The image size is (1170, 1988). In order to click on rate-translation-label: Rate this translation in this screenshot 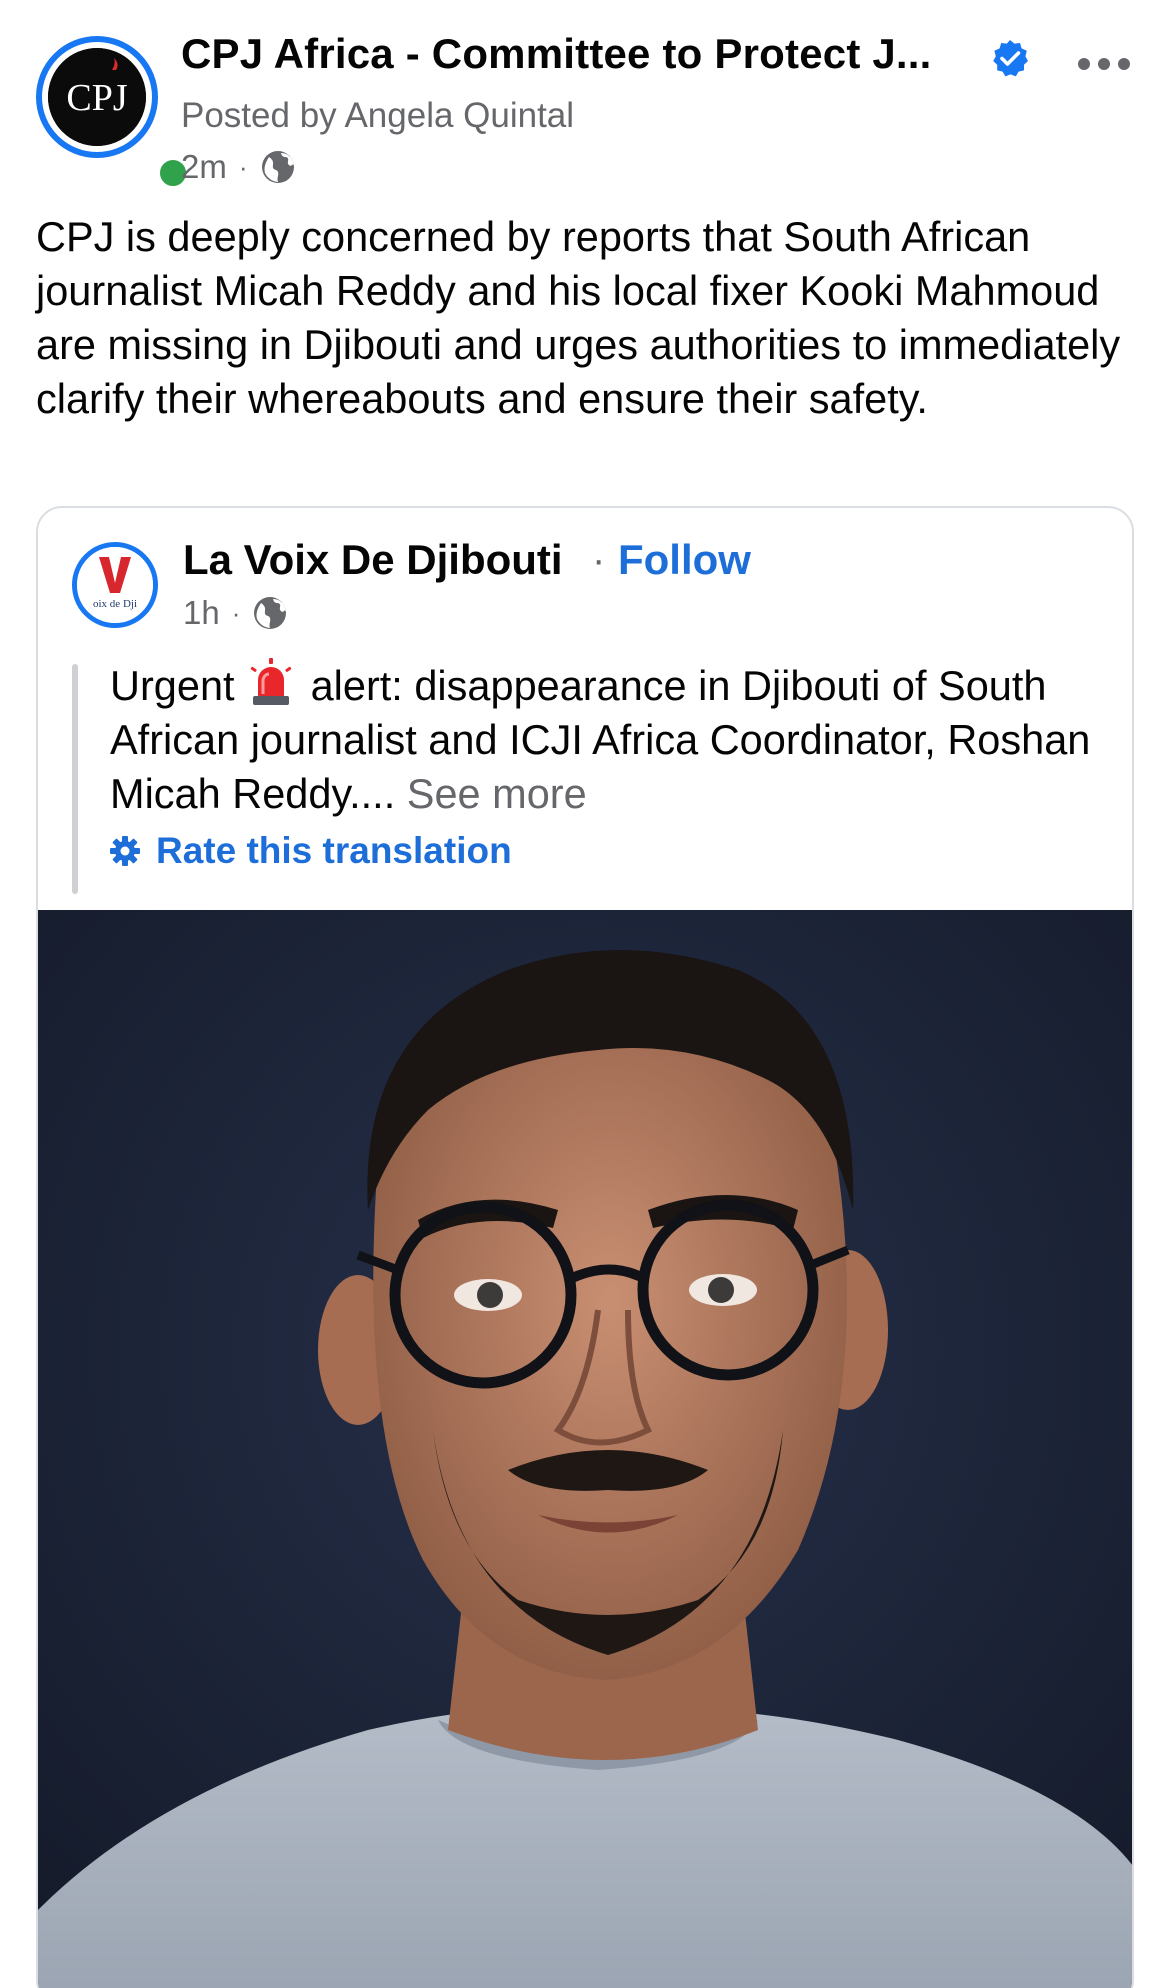, I will do `click(334, 850)`.